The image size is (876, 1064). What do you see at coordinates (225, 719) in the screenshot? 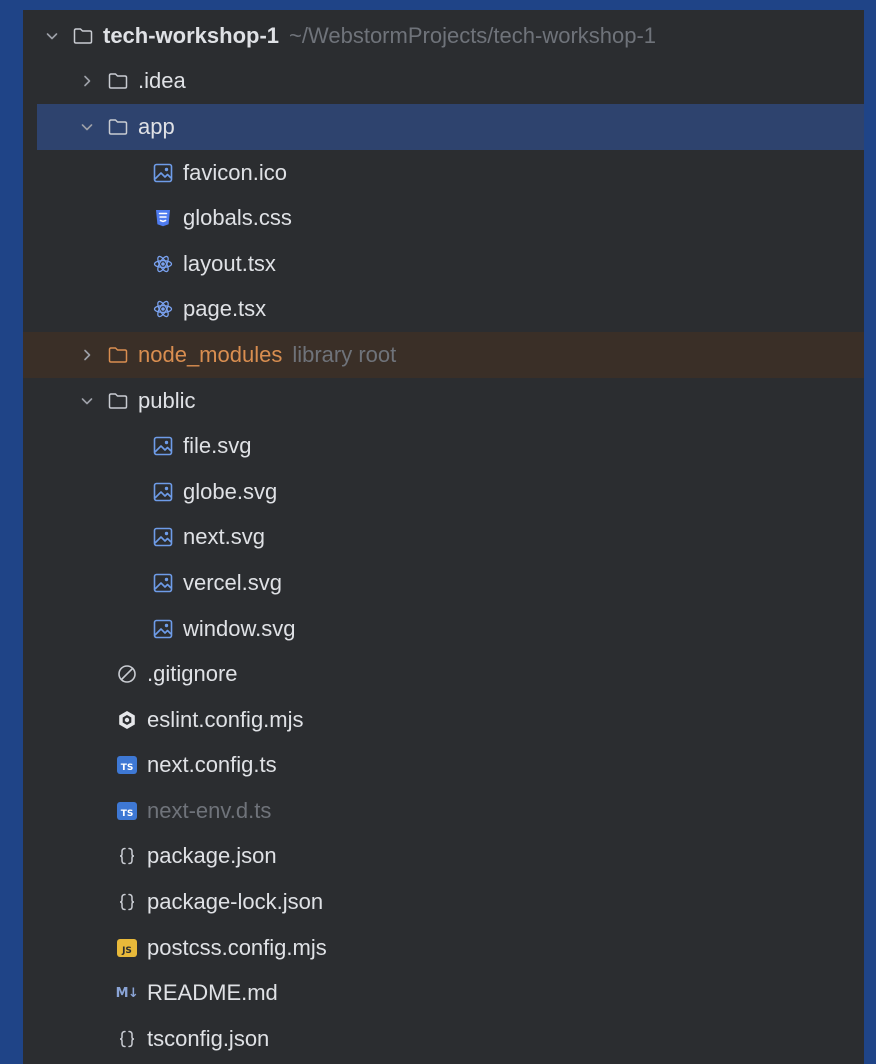
I see `file-label: eslint.config.mjs` at bounding box center [225, 719].